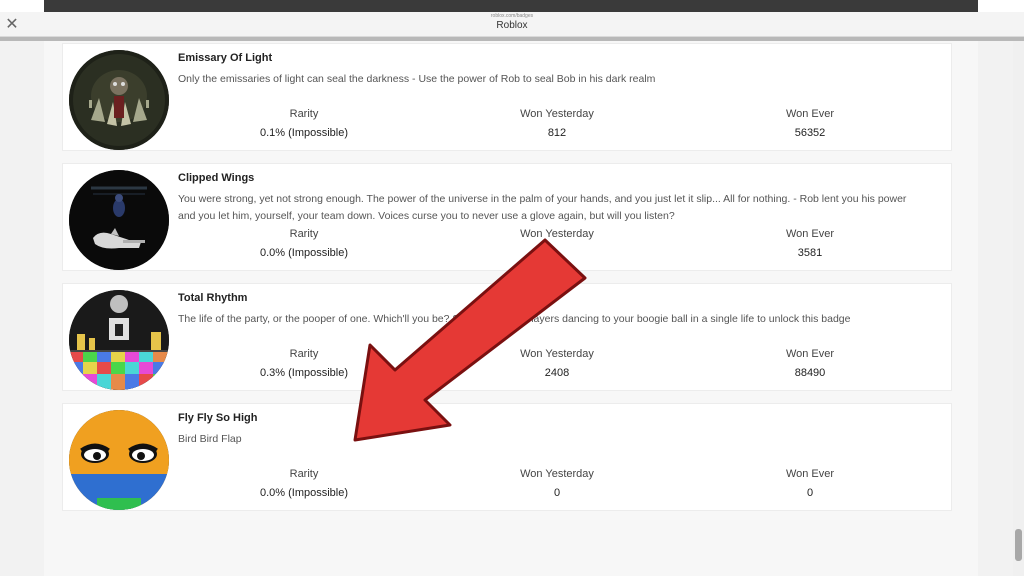 The width and height of the screenshot is (1024, 576). I want to click on rarity-value: 0.3% (Impossible), so click(304, 373).